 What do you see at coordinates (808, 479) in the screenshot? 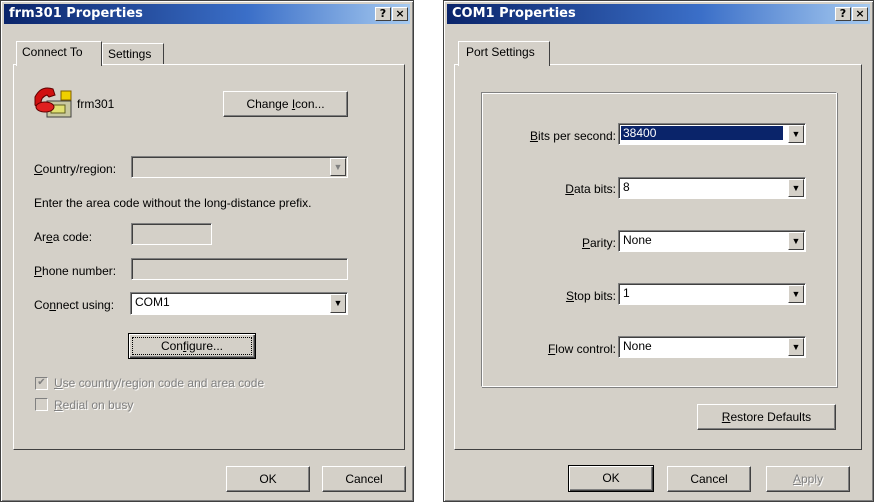
I see `apply-button: Apply` at bounding box center [808, 479].